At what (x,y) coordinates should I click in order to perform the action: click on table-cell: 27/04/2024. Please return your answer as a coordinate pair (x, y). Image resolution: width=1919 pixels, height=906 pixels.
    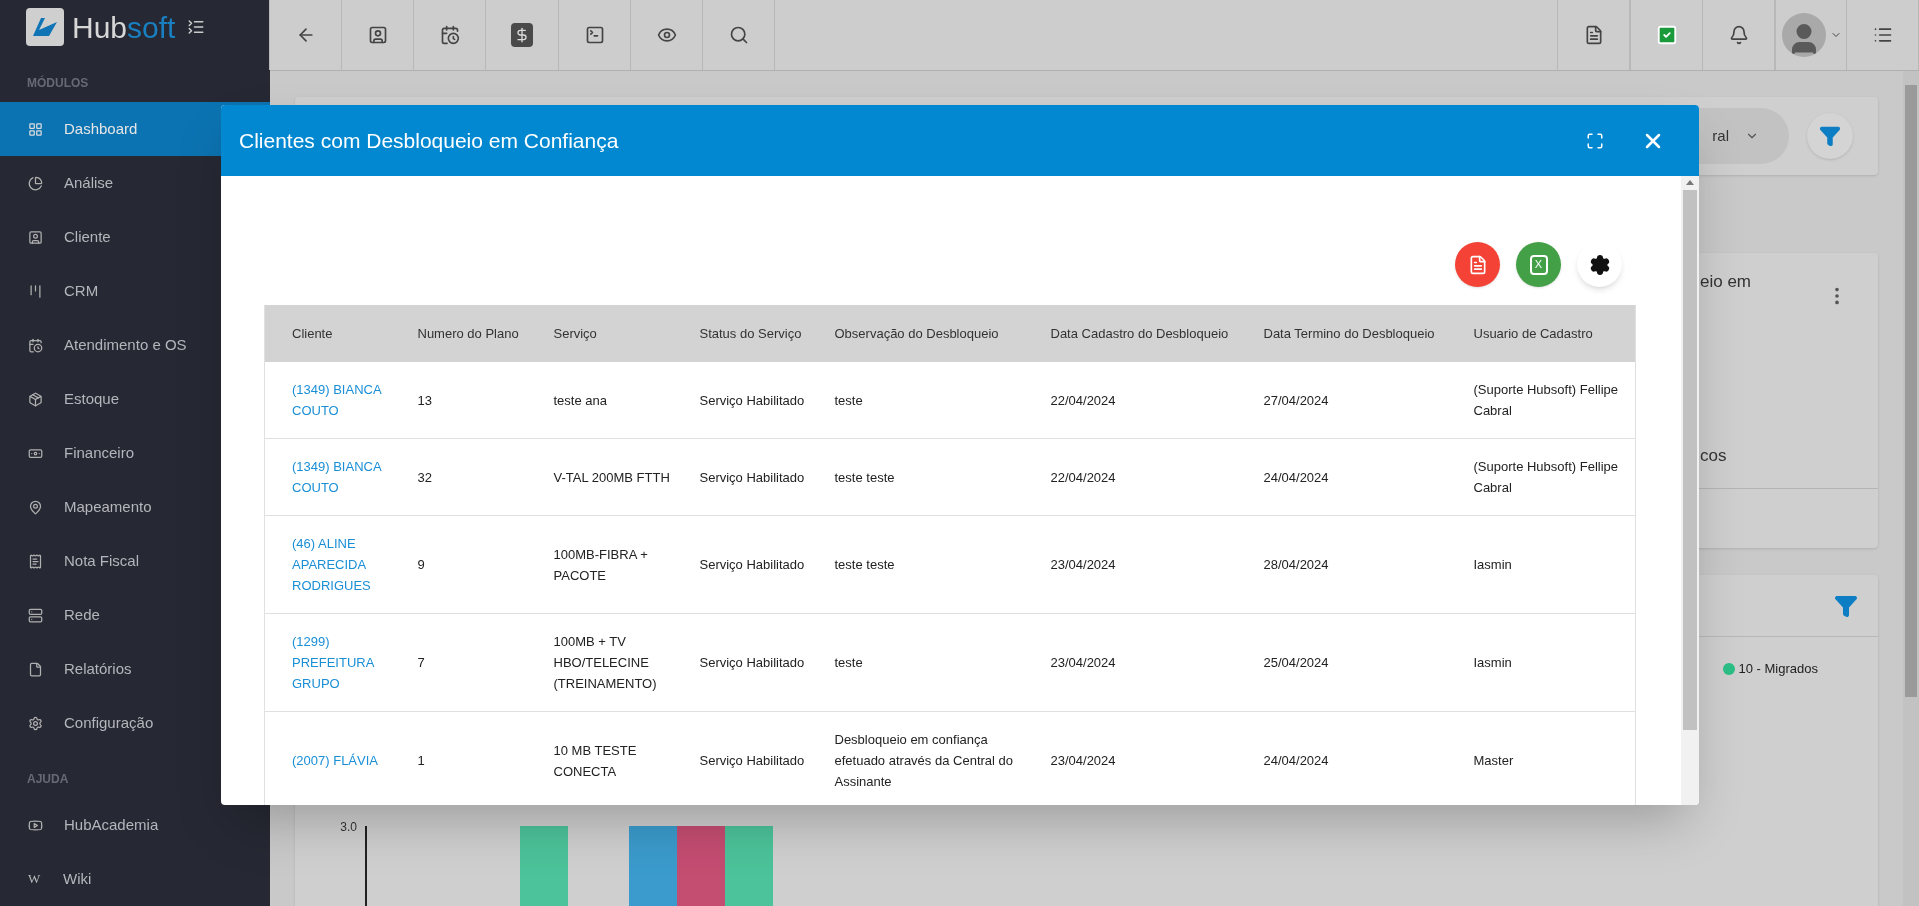
    Looking at the image, I should click on (1296, 400).